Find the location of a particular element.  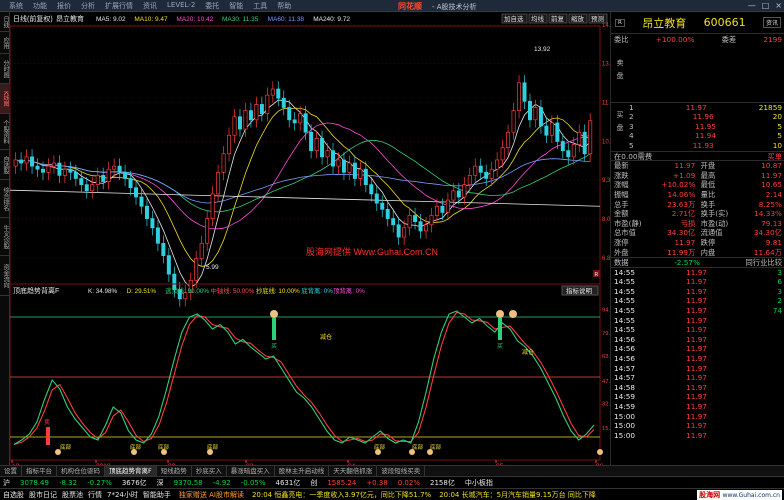

buy-order-row: 4 11.94 5 is located at coordinates (697, 136).